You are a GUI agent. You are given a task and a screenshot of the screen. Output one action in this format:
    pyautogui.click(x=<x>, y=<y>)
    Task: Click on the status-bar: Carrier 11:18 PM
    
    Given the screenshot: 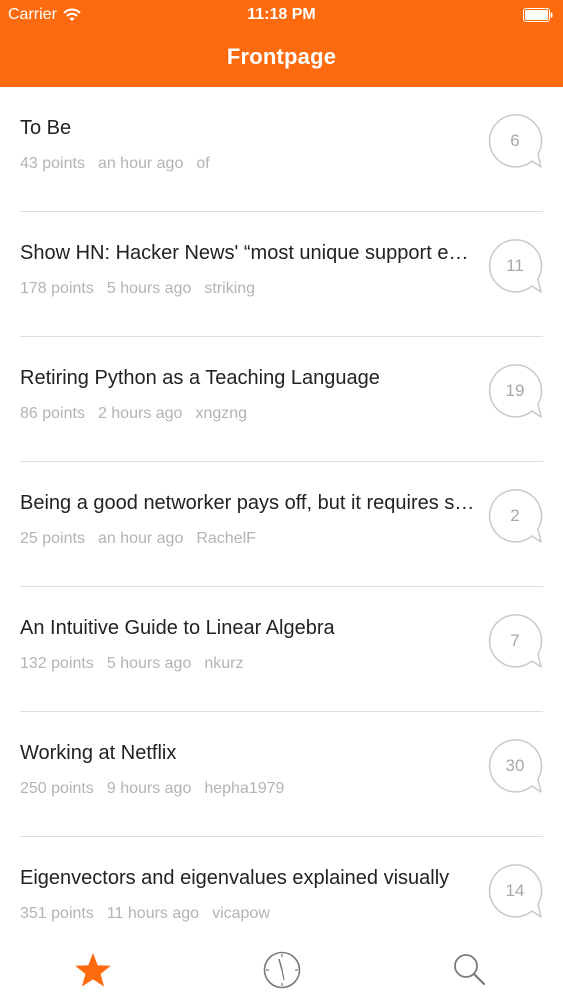 What is the action you would take?
    pyautogui.click(x=281, y=15)
    